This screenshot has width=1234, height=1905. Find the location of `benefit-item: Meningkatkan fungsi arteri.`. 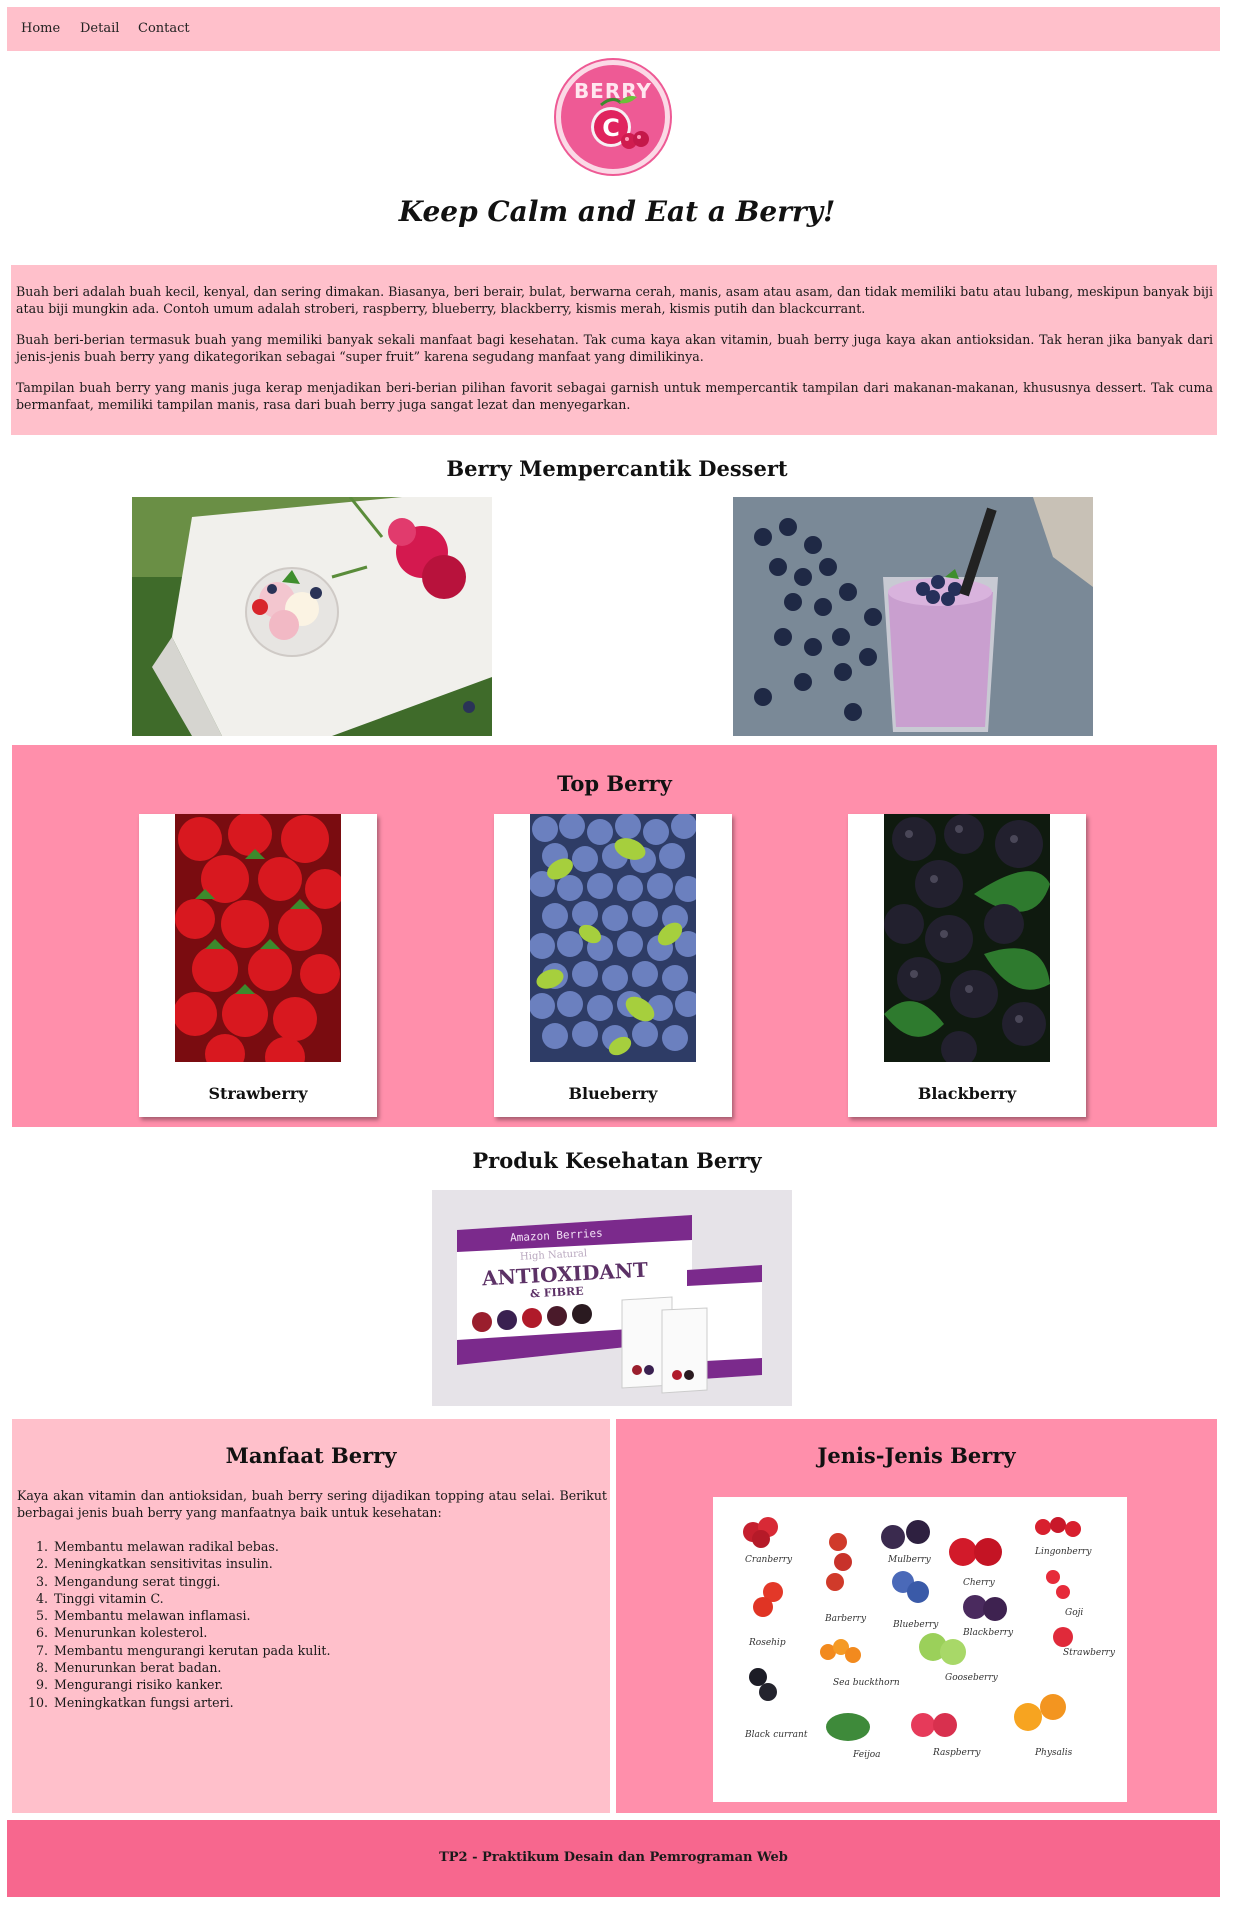

benefit-item: Meningkatkan fungsi arteri. is located at coordinates (322, 1702).